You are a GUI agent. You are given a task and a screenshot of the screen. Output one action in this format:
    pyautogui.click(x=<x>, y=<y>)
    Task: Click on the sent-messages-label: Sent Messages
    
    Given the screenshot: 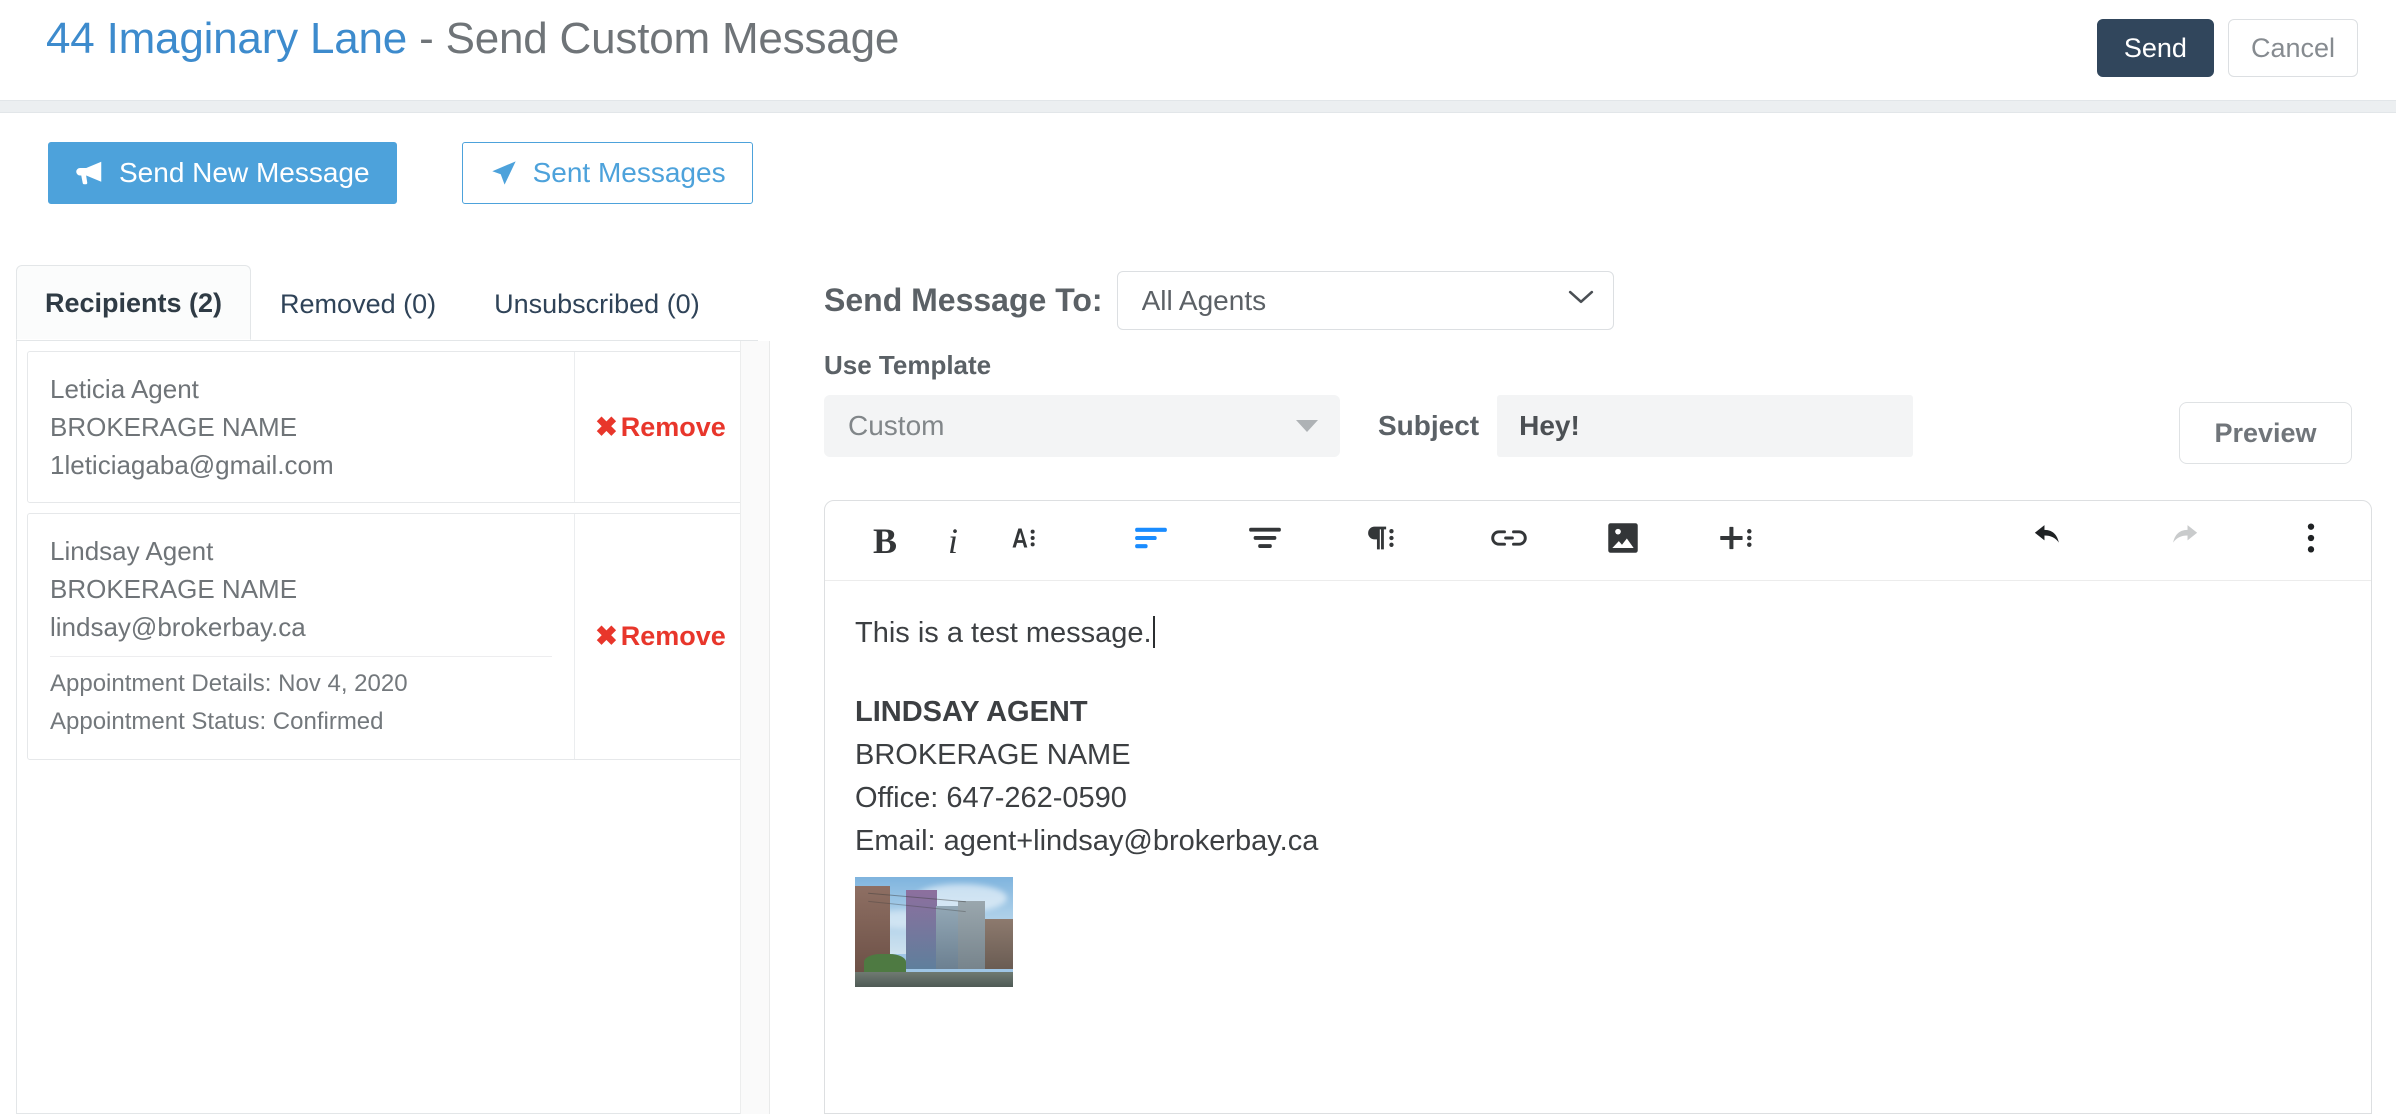 What is the action you would take?
    pyautogui.click(x=629, y=172)
    